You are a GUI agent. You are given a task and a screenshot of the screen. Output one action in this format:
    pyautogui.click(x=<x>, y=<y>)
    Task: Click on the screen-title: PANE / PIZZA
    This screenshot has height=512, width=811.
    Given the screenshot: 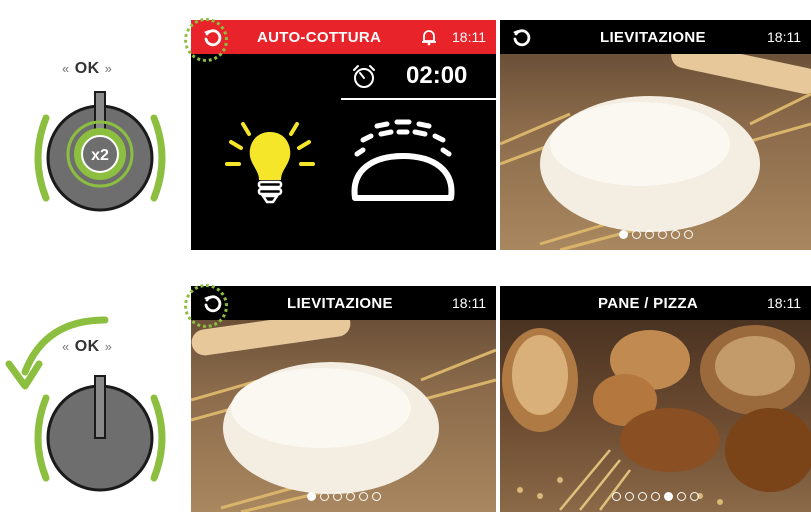 What is the action you would take?
    pyautogui.click(x=648, y=303)
    